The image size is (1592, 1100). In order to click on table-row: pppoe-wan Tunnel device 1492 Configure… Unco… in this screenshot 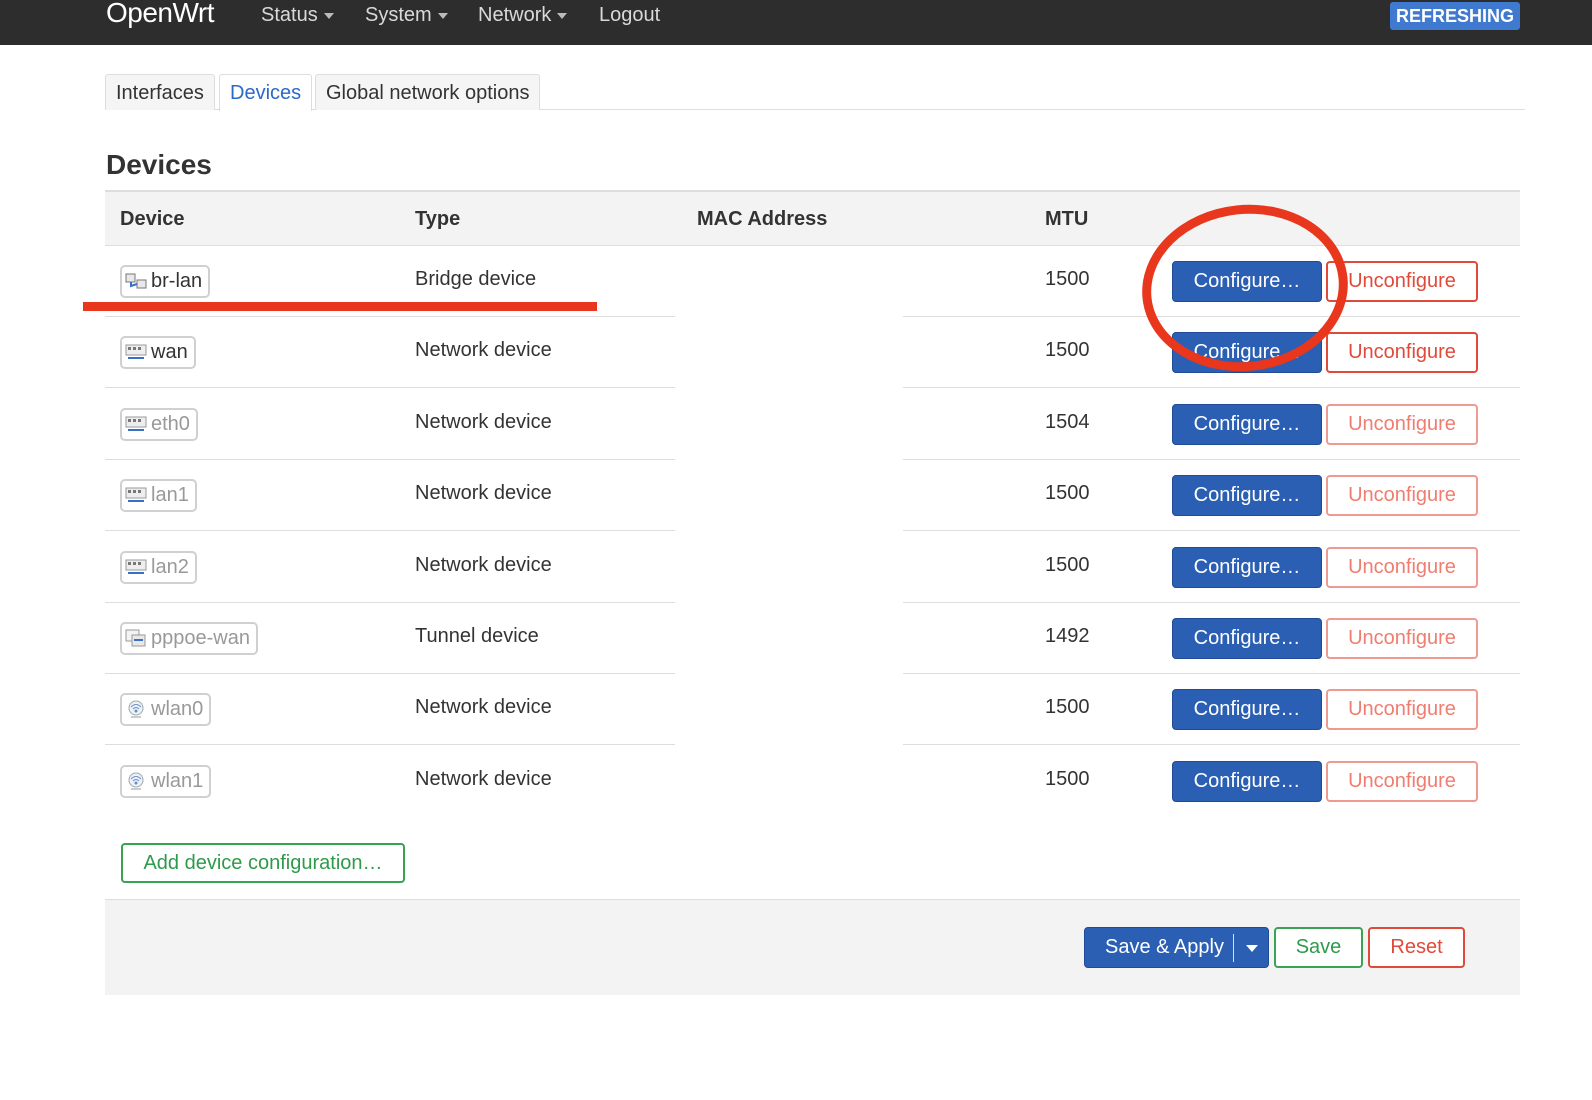, I will do `click(812, 638)`.